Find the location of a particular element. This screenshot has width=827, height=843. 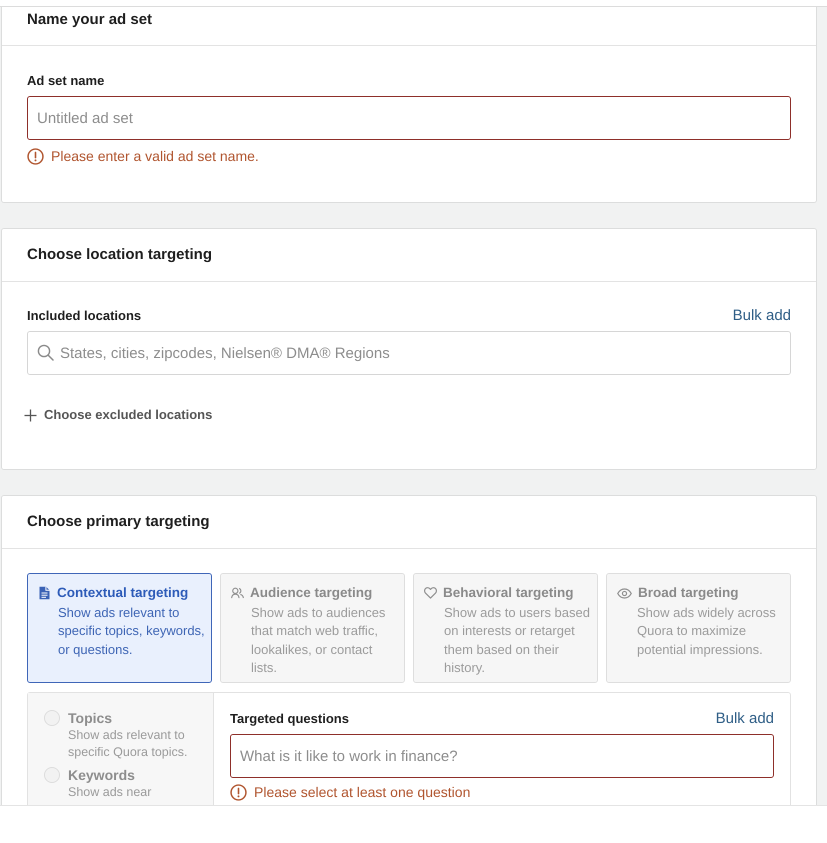

field-label: Included locations is located at coordinates (84, 316).